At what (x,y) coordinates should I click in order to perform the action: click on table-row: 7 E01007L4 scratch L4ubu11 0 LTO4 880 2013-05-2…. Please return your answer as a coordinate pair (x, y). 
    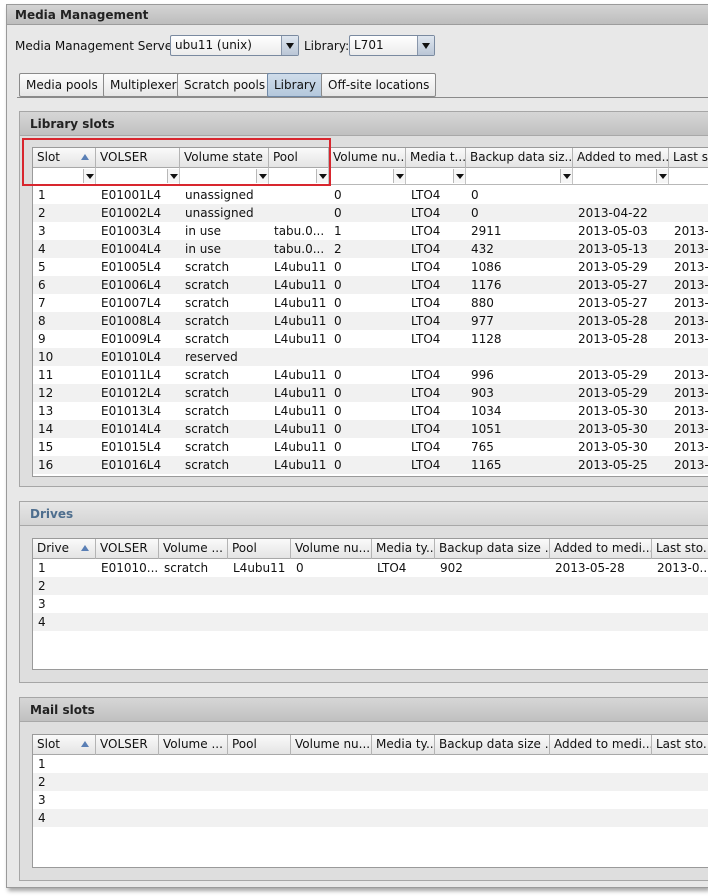
    Looking at the image, I should click on (370, 303).